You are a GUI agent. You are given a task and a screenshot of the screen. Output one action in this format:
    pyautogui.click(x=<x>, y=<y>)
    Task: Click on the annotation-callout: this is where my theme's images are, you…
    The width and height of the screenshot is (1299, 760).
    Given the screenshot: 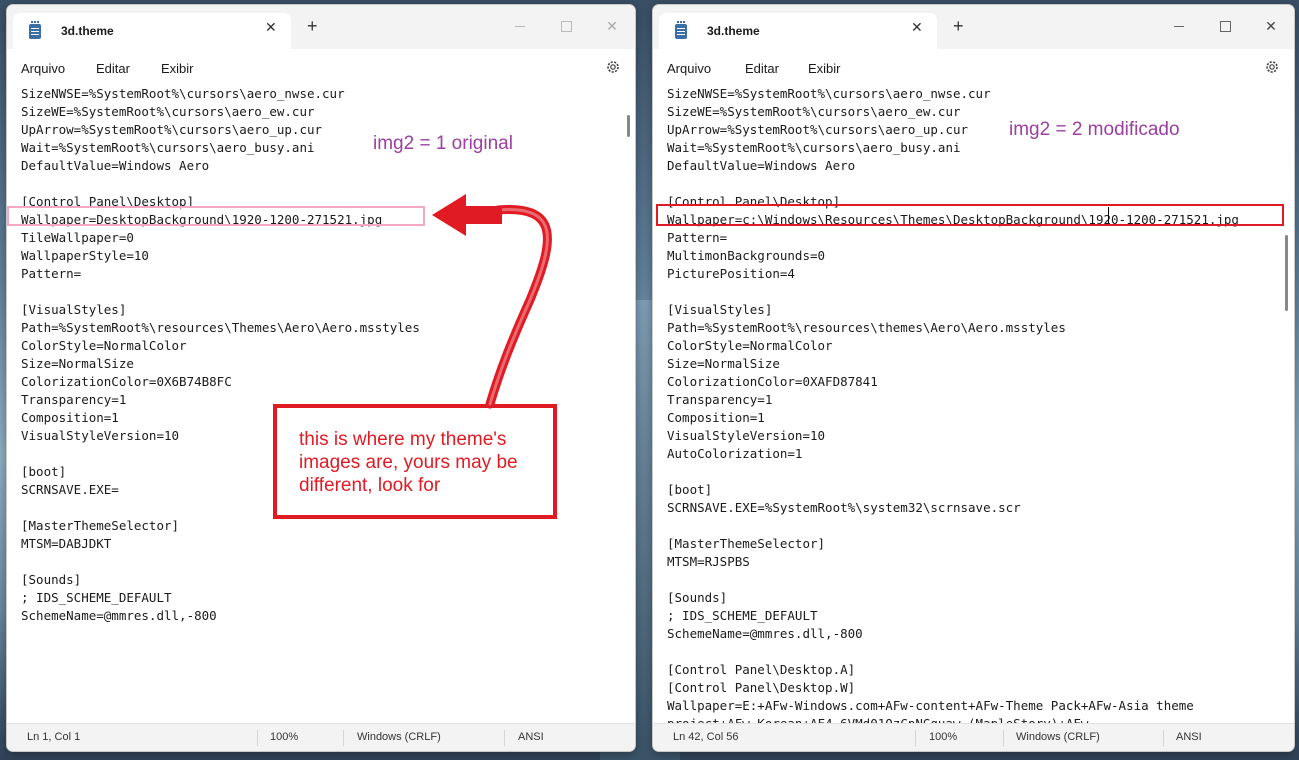 What is the action you would take?
    pyautogui.click(x=415, y=461)
    